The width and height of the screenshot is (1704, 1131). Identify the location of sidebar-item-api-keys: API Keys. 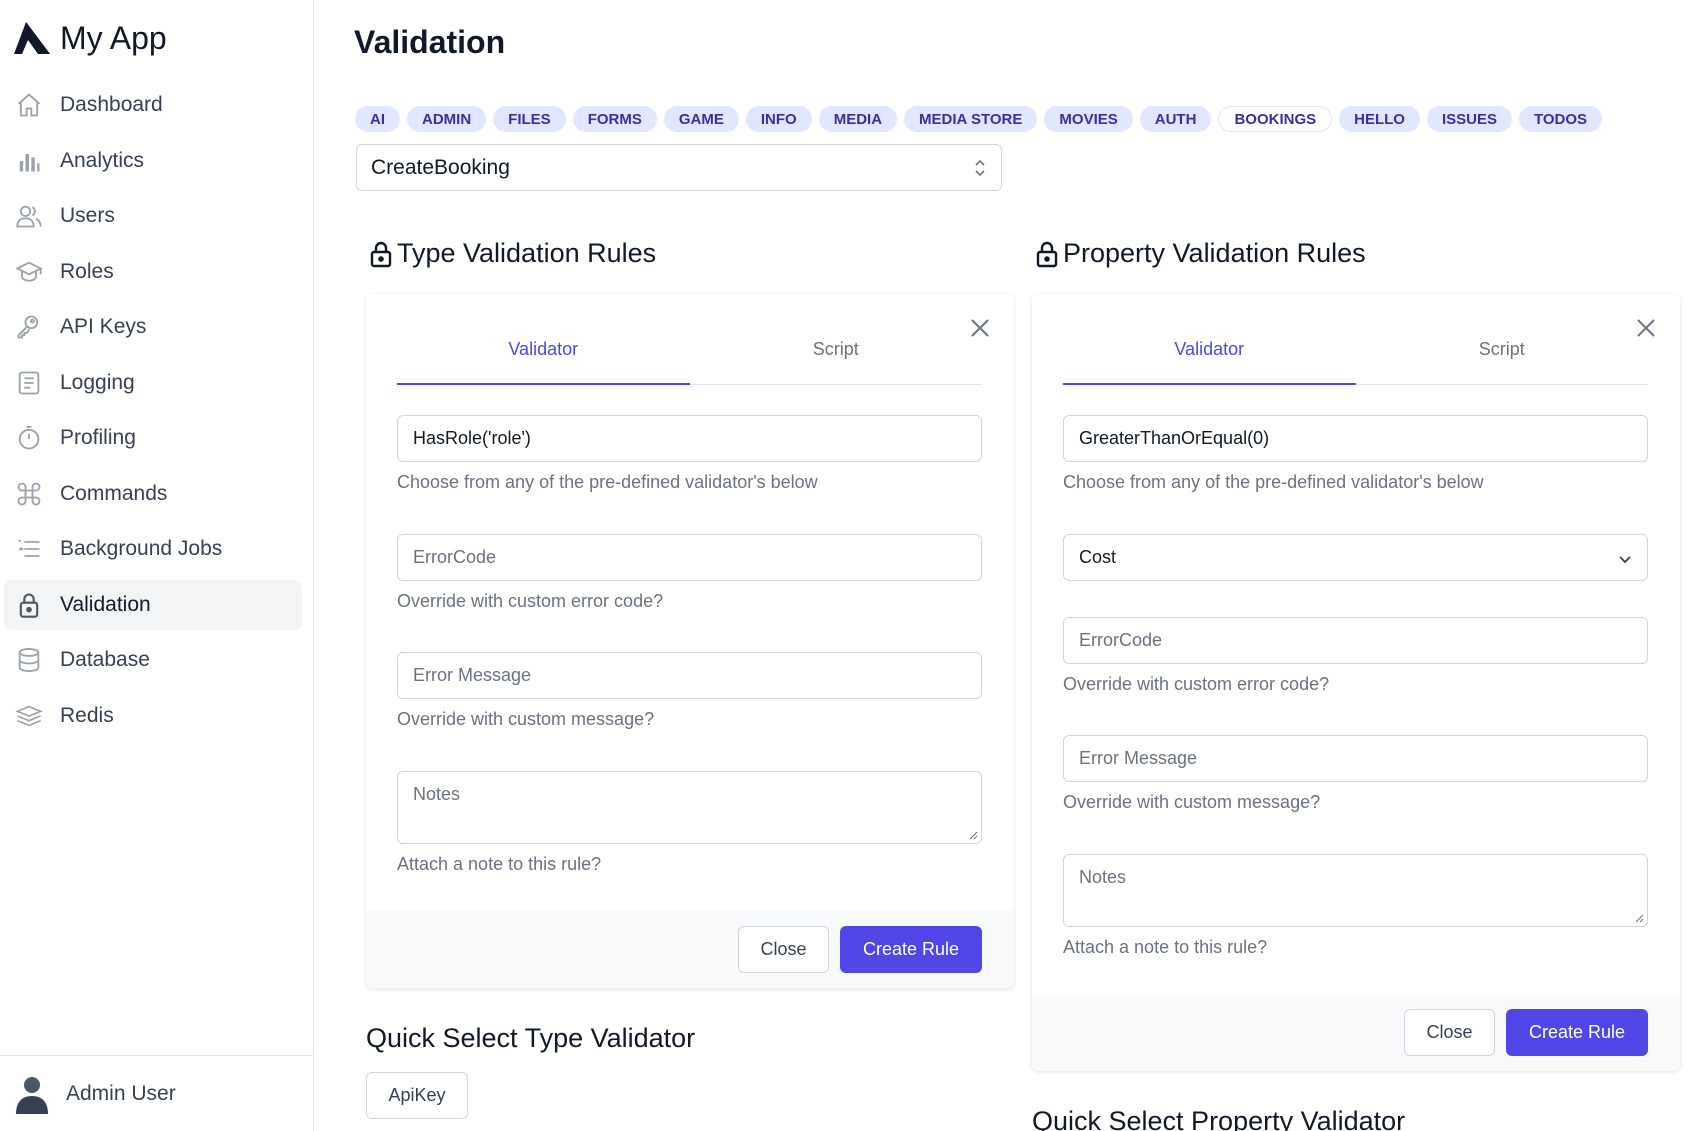
(153, 327).